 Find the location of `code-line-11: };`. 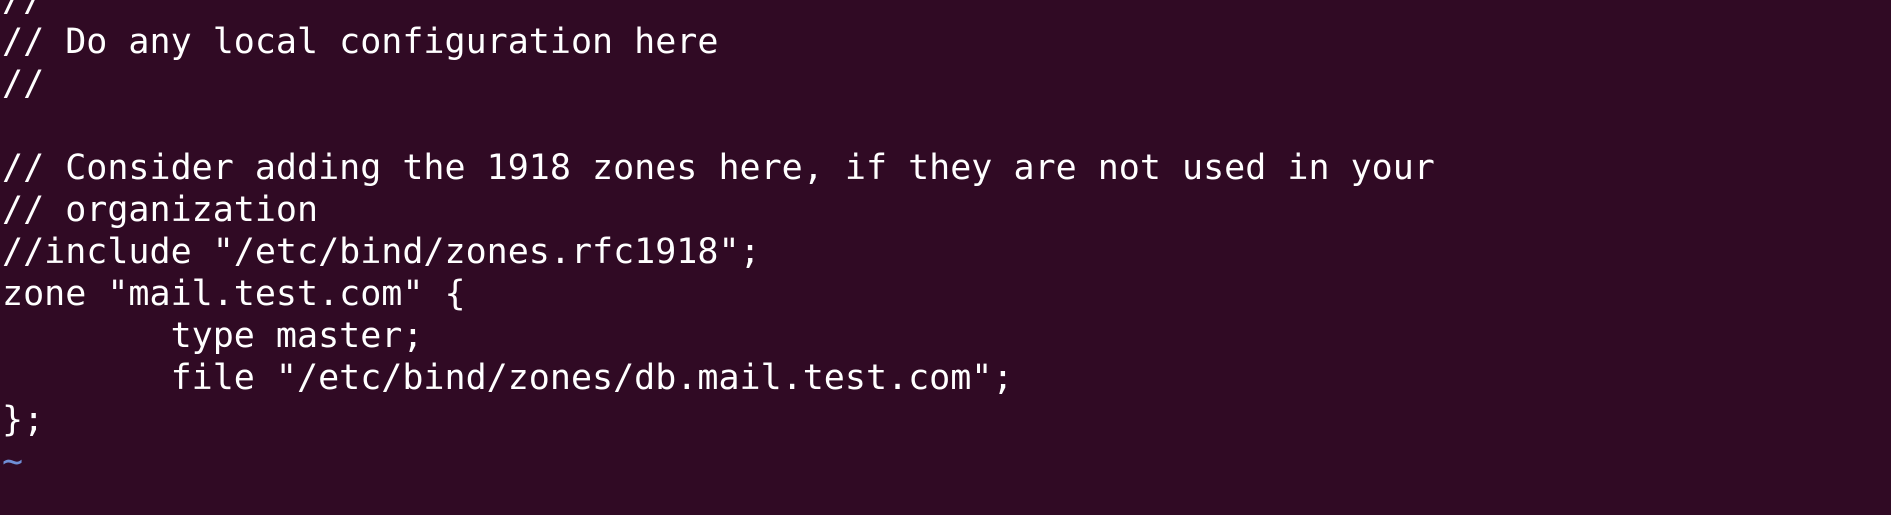

code-line-11: }; is located at coordinates (23, 420).